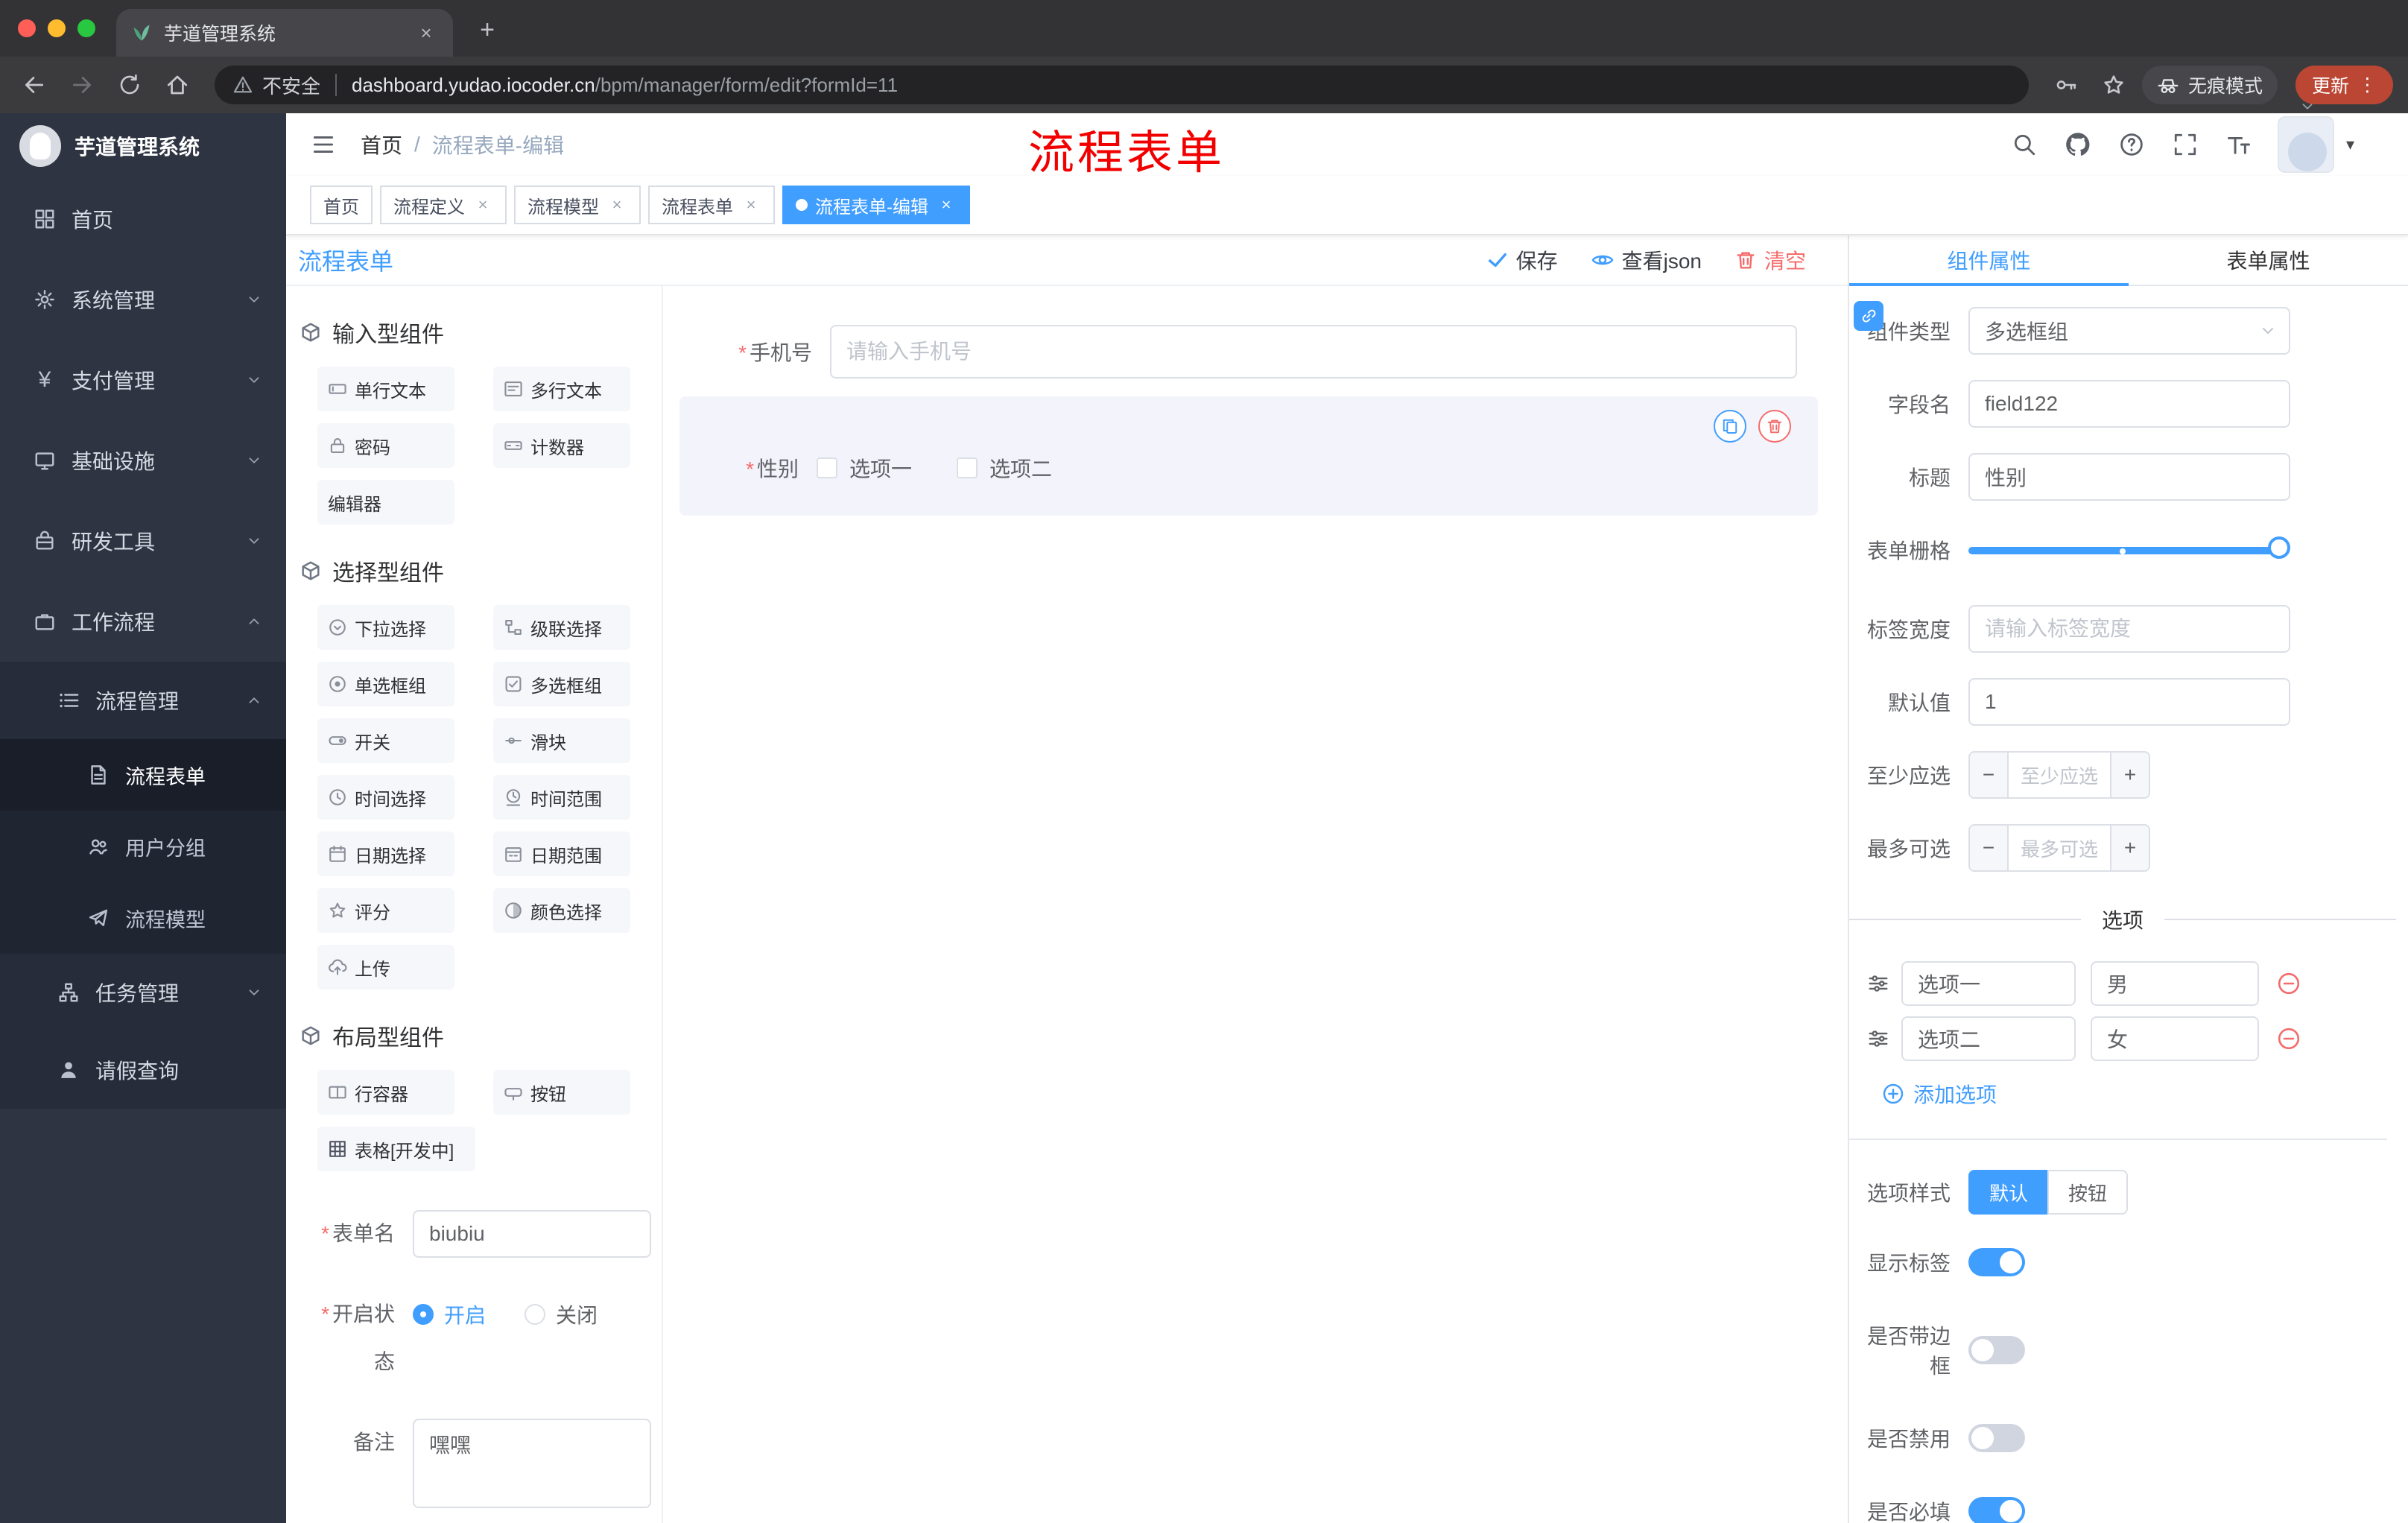 This screenshot has width=2408, height=1523. I want to click on palette-item-counter: 计数器, so click(561, 445).